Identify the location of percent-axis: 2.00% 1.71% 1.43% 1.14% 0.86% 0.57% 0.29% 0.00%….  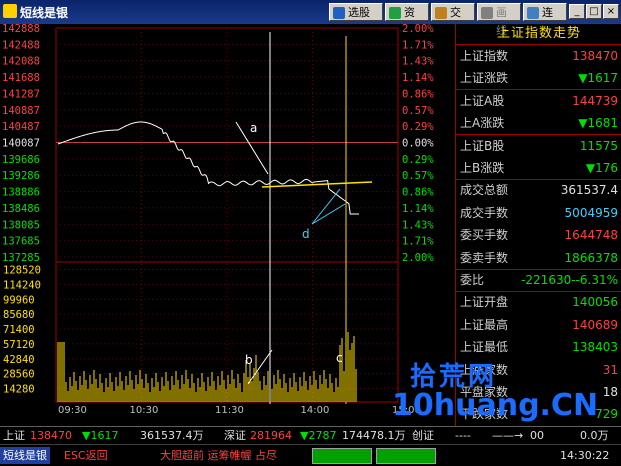
(418, 144).